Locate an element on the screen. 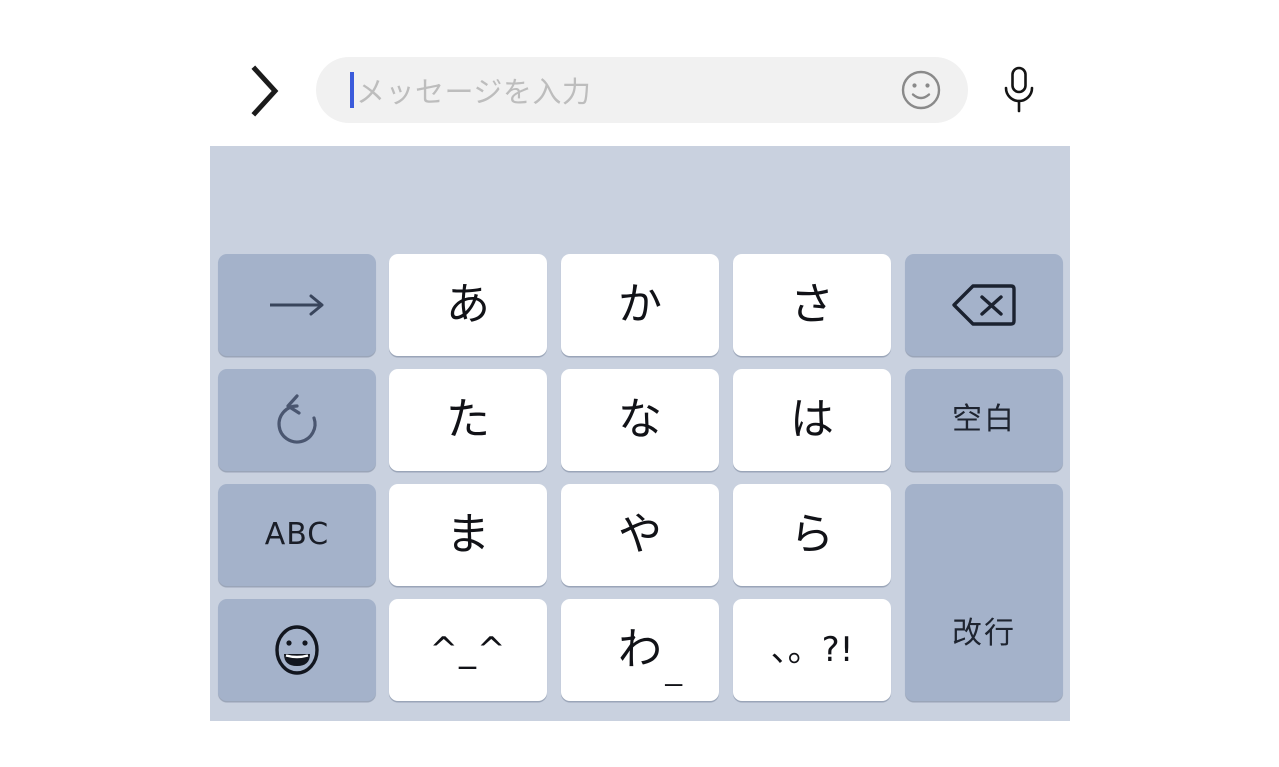 This screenshot has height=767, width=1279. key-wa-glyph-group: わ _ is located at coordinates (650, 658).